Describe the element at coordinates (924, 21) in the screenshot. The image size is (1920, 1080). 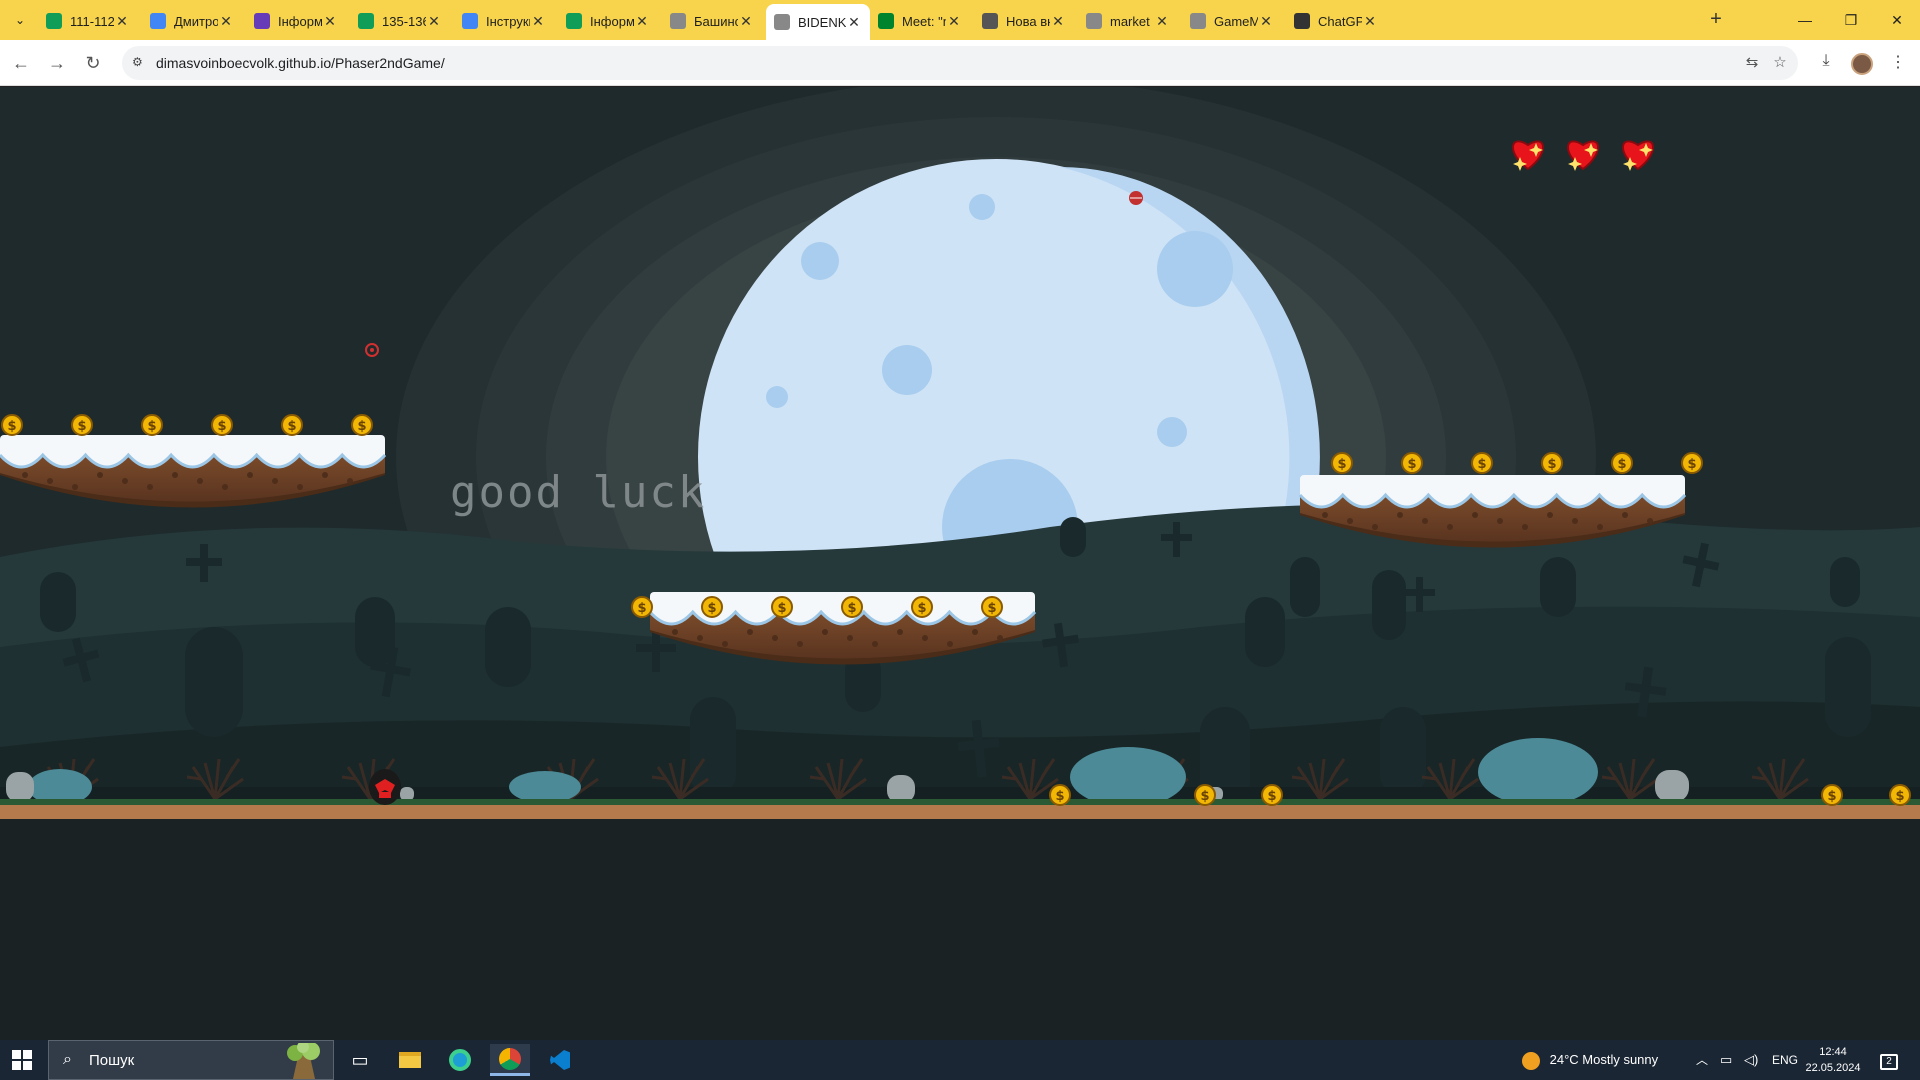
I see `tab-title: Meet: "ntu` at that location.